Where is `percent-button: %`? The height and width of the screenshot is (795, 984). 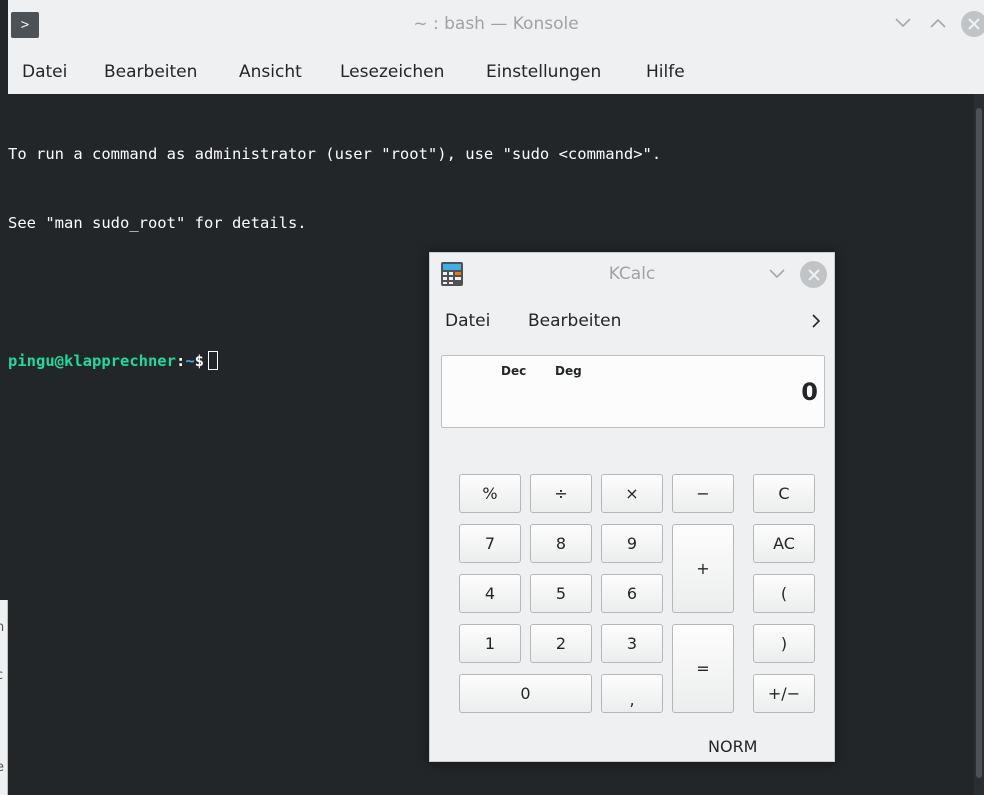
percent-button: % is located at coordinates (490, 493).